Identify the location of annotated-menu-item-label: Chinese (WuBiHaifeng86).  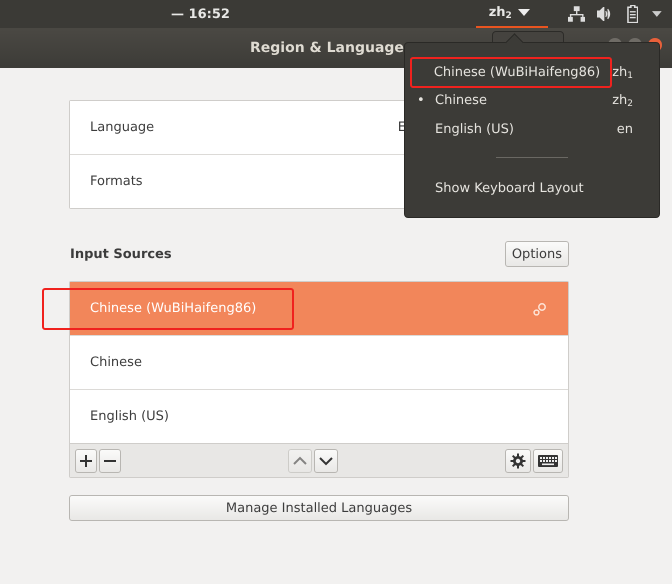
(511, 72).